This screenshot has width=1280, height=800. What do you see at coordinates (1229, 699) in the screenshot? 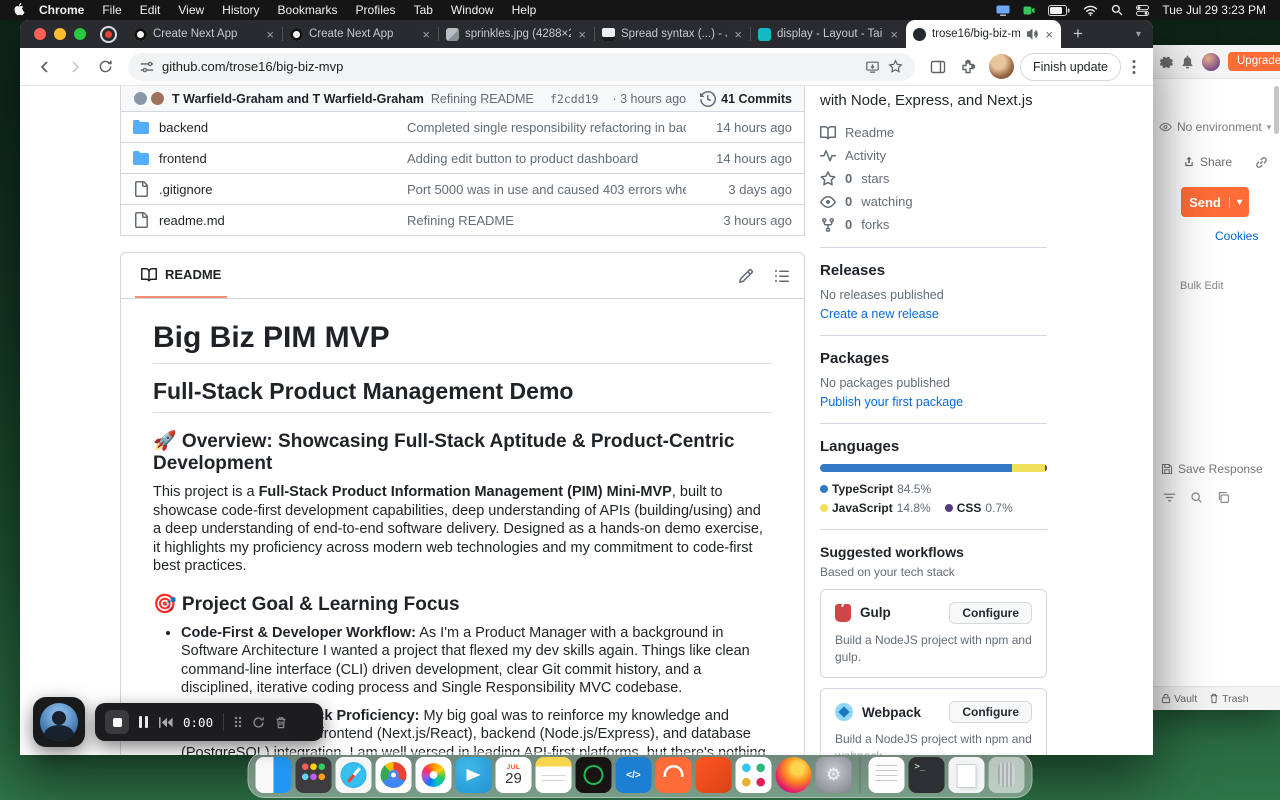
I see `trash-item: Trash` at bounding box center [1229, 699].